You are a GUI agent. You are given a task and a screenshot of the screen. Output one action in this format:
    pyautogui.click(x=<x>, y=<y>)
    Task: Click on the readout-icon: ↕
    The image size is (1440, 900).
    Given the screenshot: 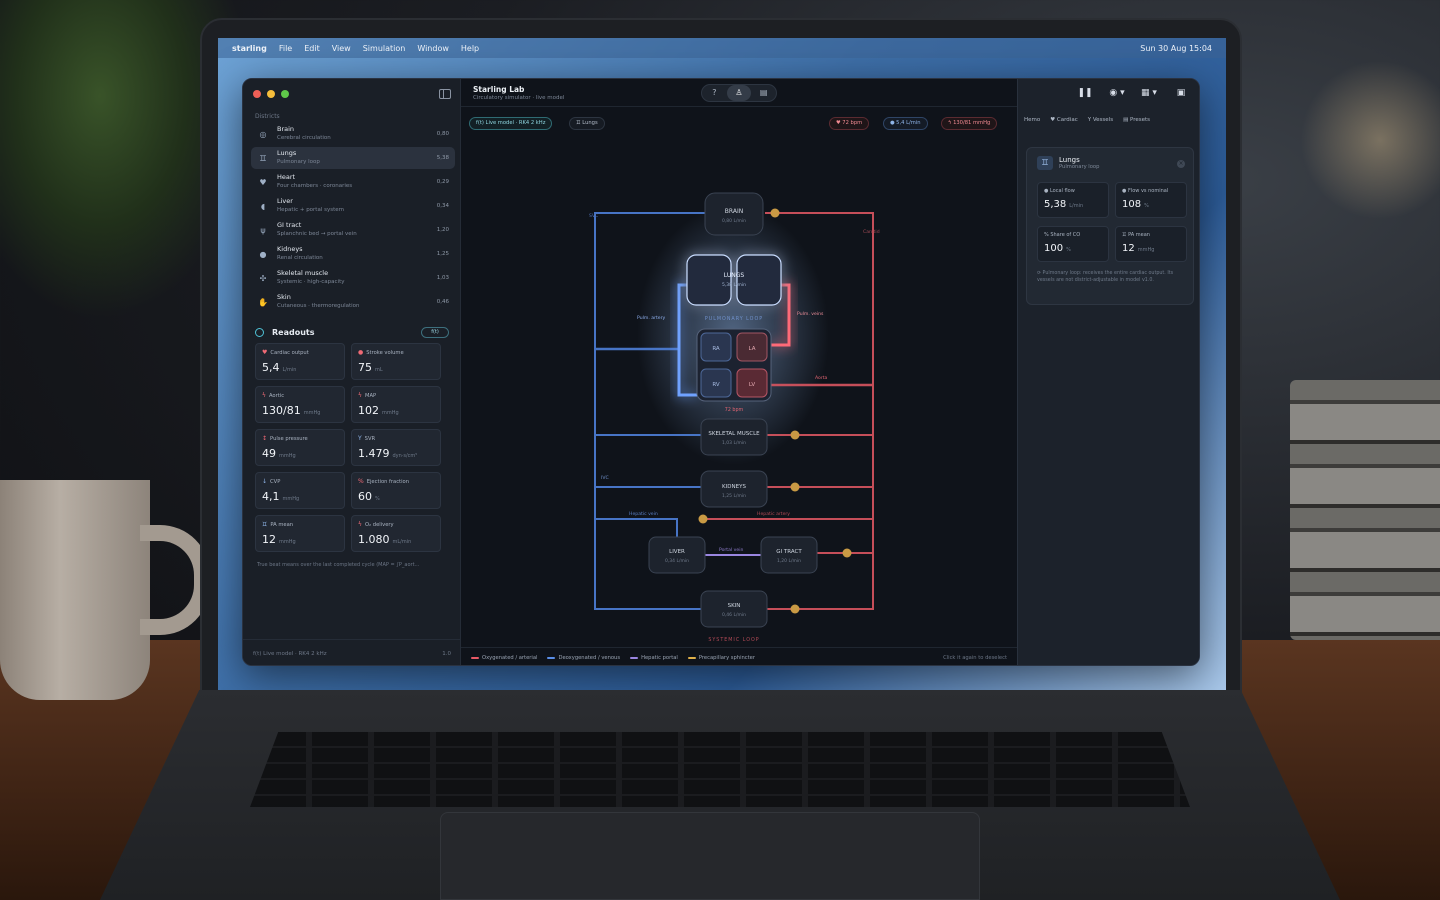 What is the action you would take?
    pyautogui.click(x=265, y=438)
    